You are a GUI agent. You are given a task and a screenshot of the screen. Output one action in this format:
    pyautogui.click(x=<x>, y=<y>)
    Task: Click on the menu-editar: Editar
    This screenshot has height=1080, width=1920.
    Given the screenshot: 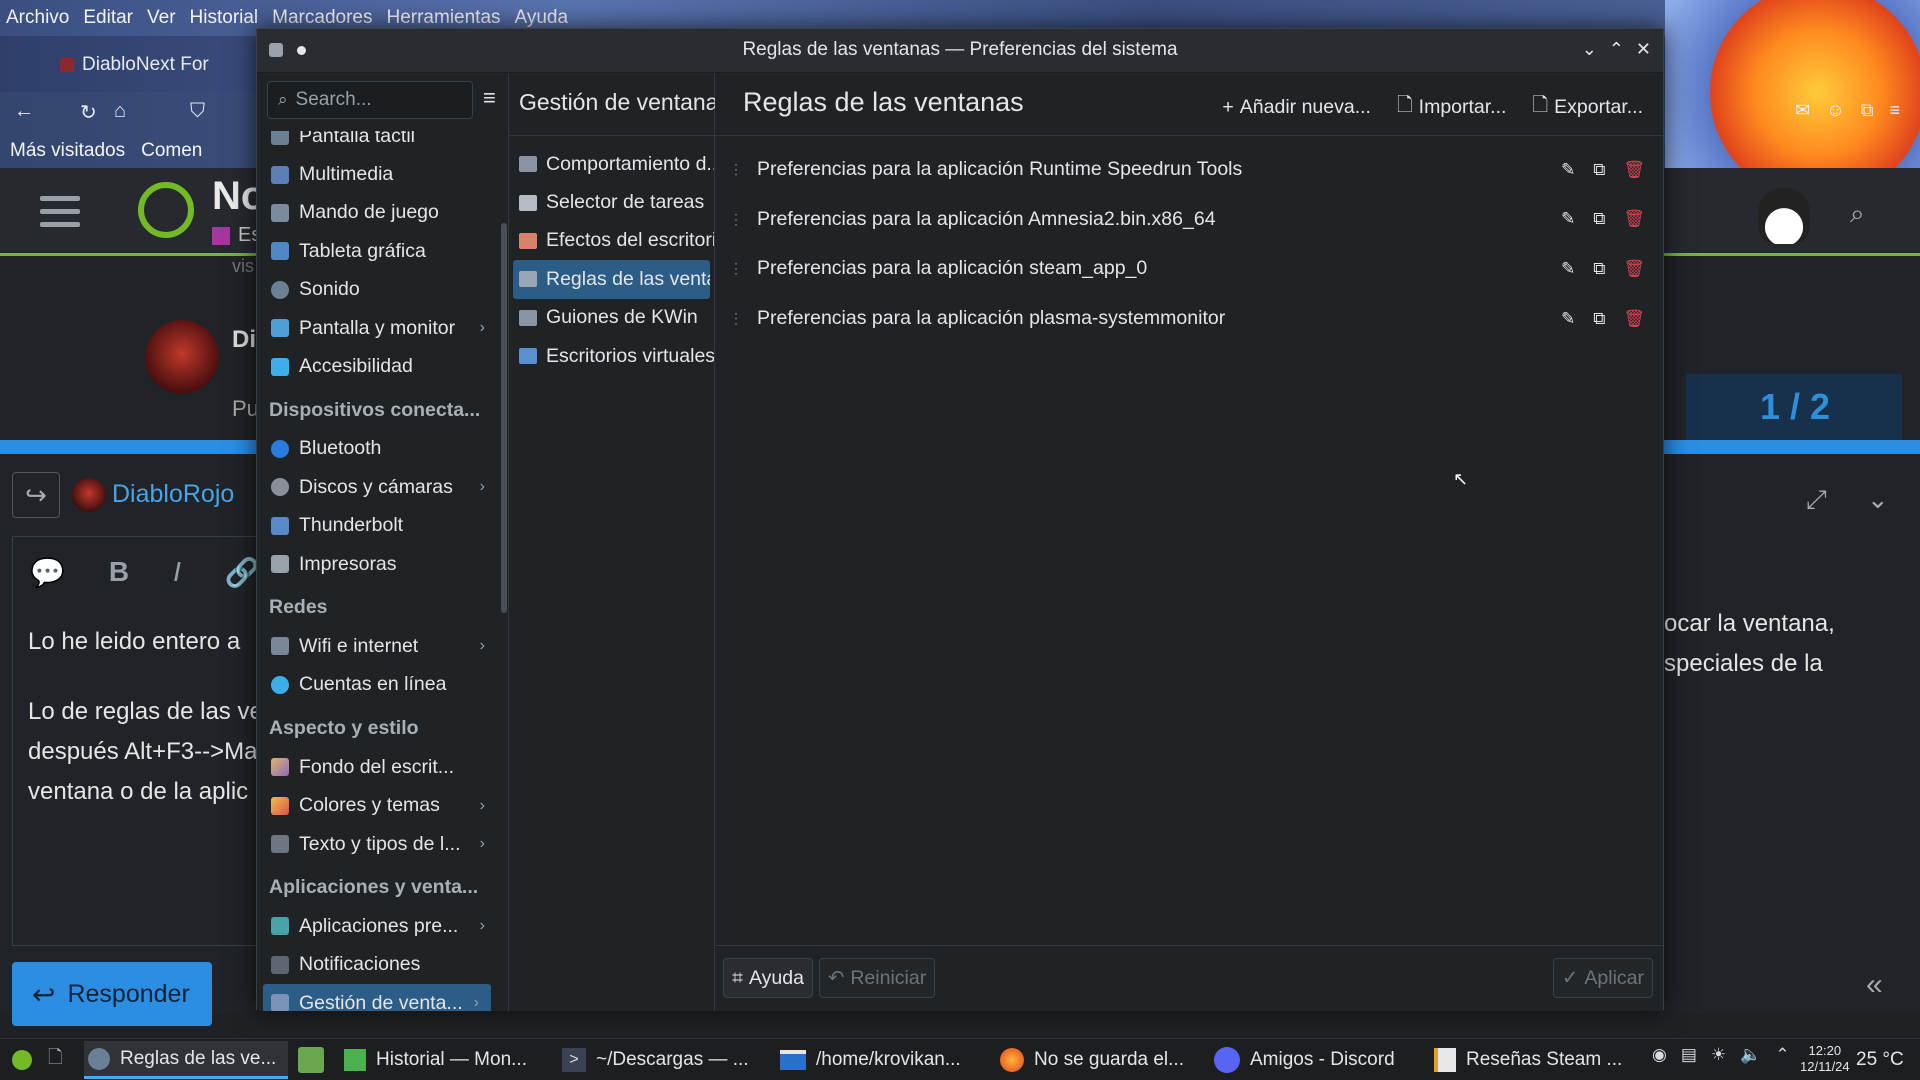 What is the action you would take?
    pyautogui.click(x=108, y=18)
    